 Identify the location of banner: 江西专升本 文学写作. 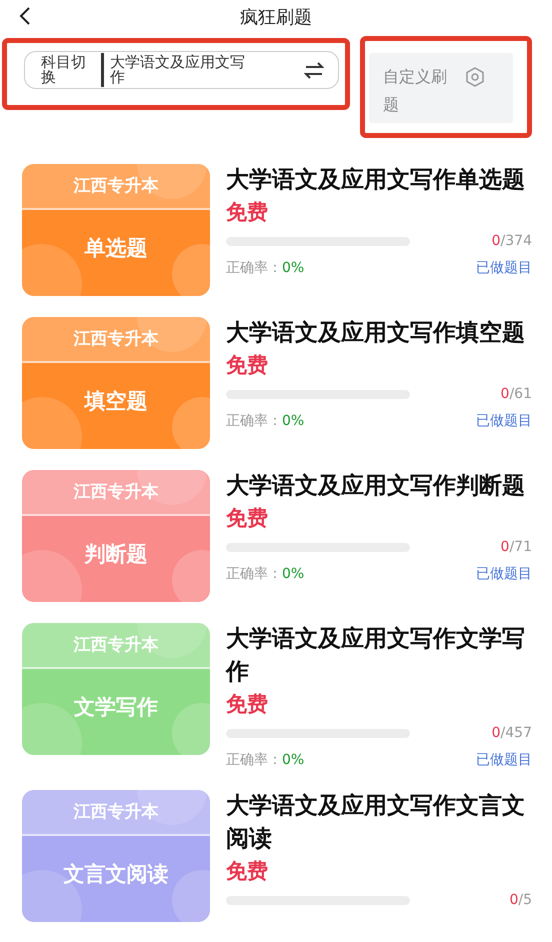
(116, 689).